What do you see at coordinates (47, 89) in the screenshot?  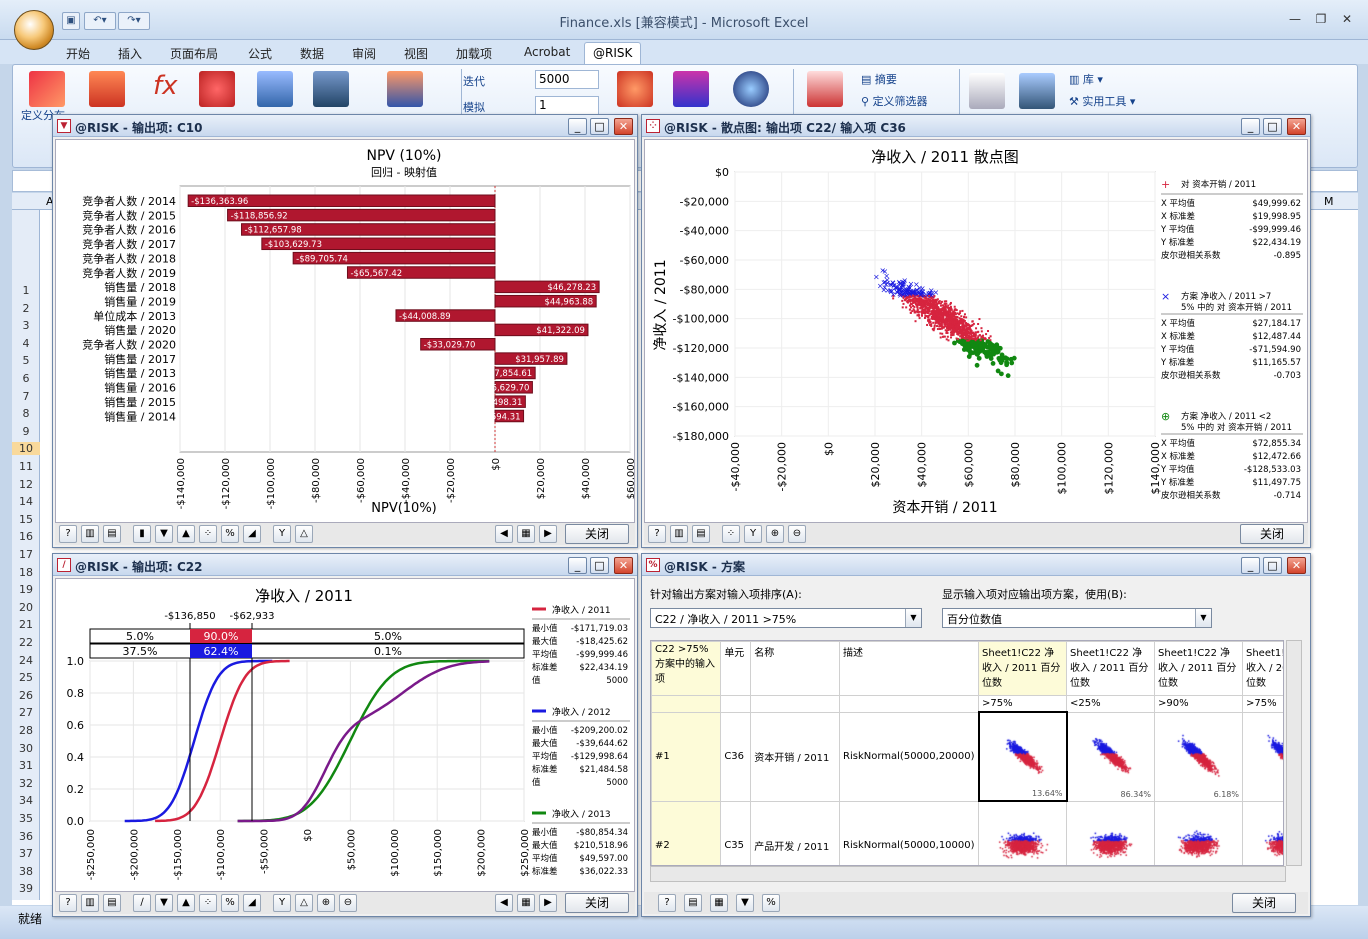 I see `define-distribution-icon` at bounding box center [47, 89].